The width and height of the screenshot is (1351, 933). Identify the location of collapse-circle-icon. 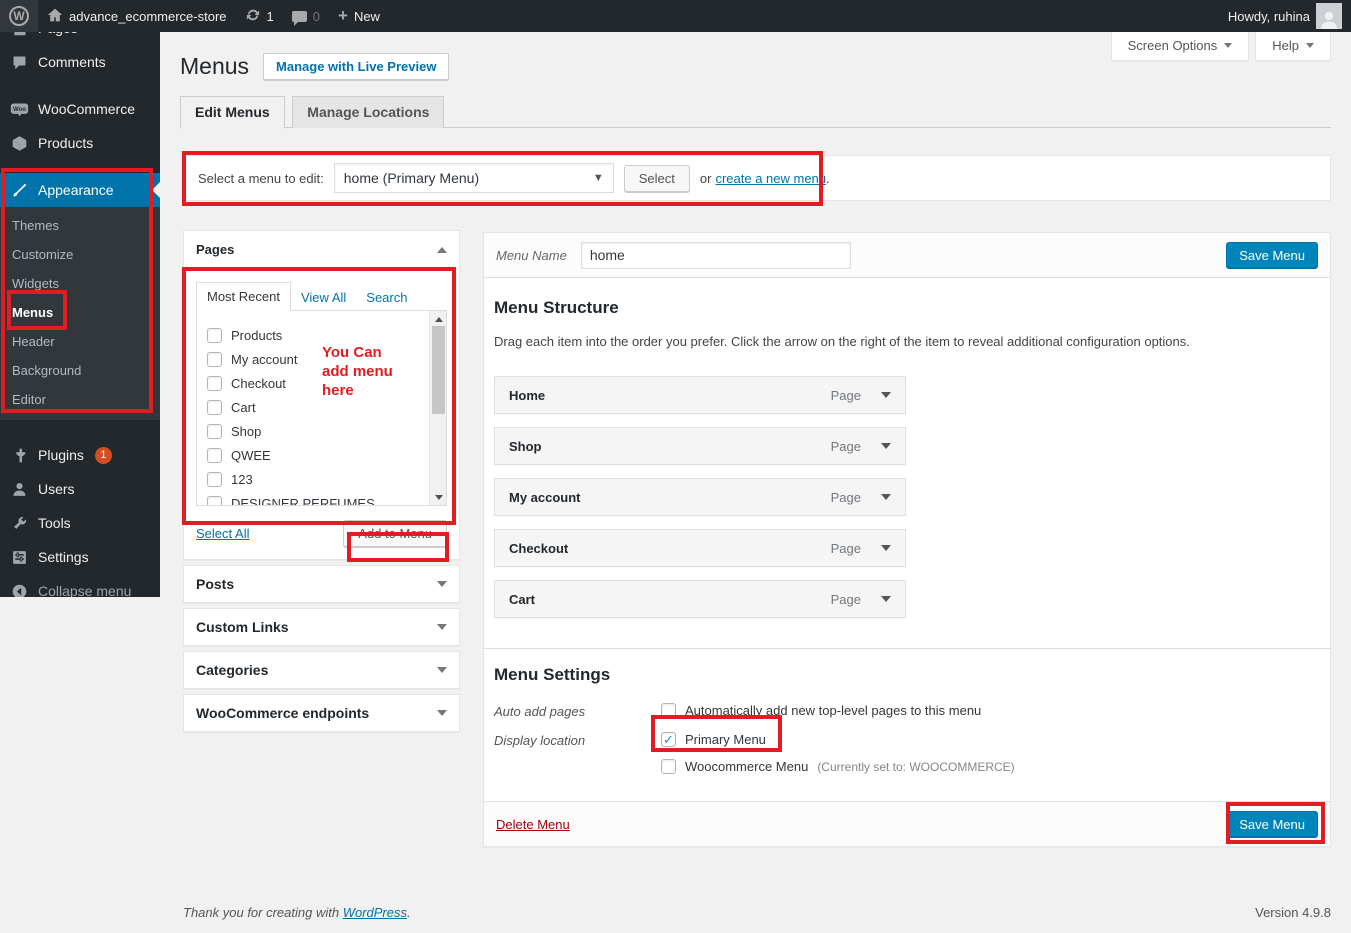
(19, 590).